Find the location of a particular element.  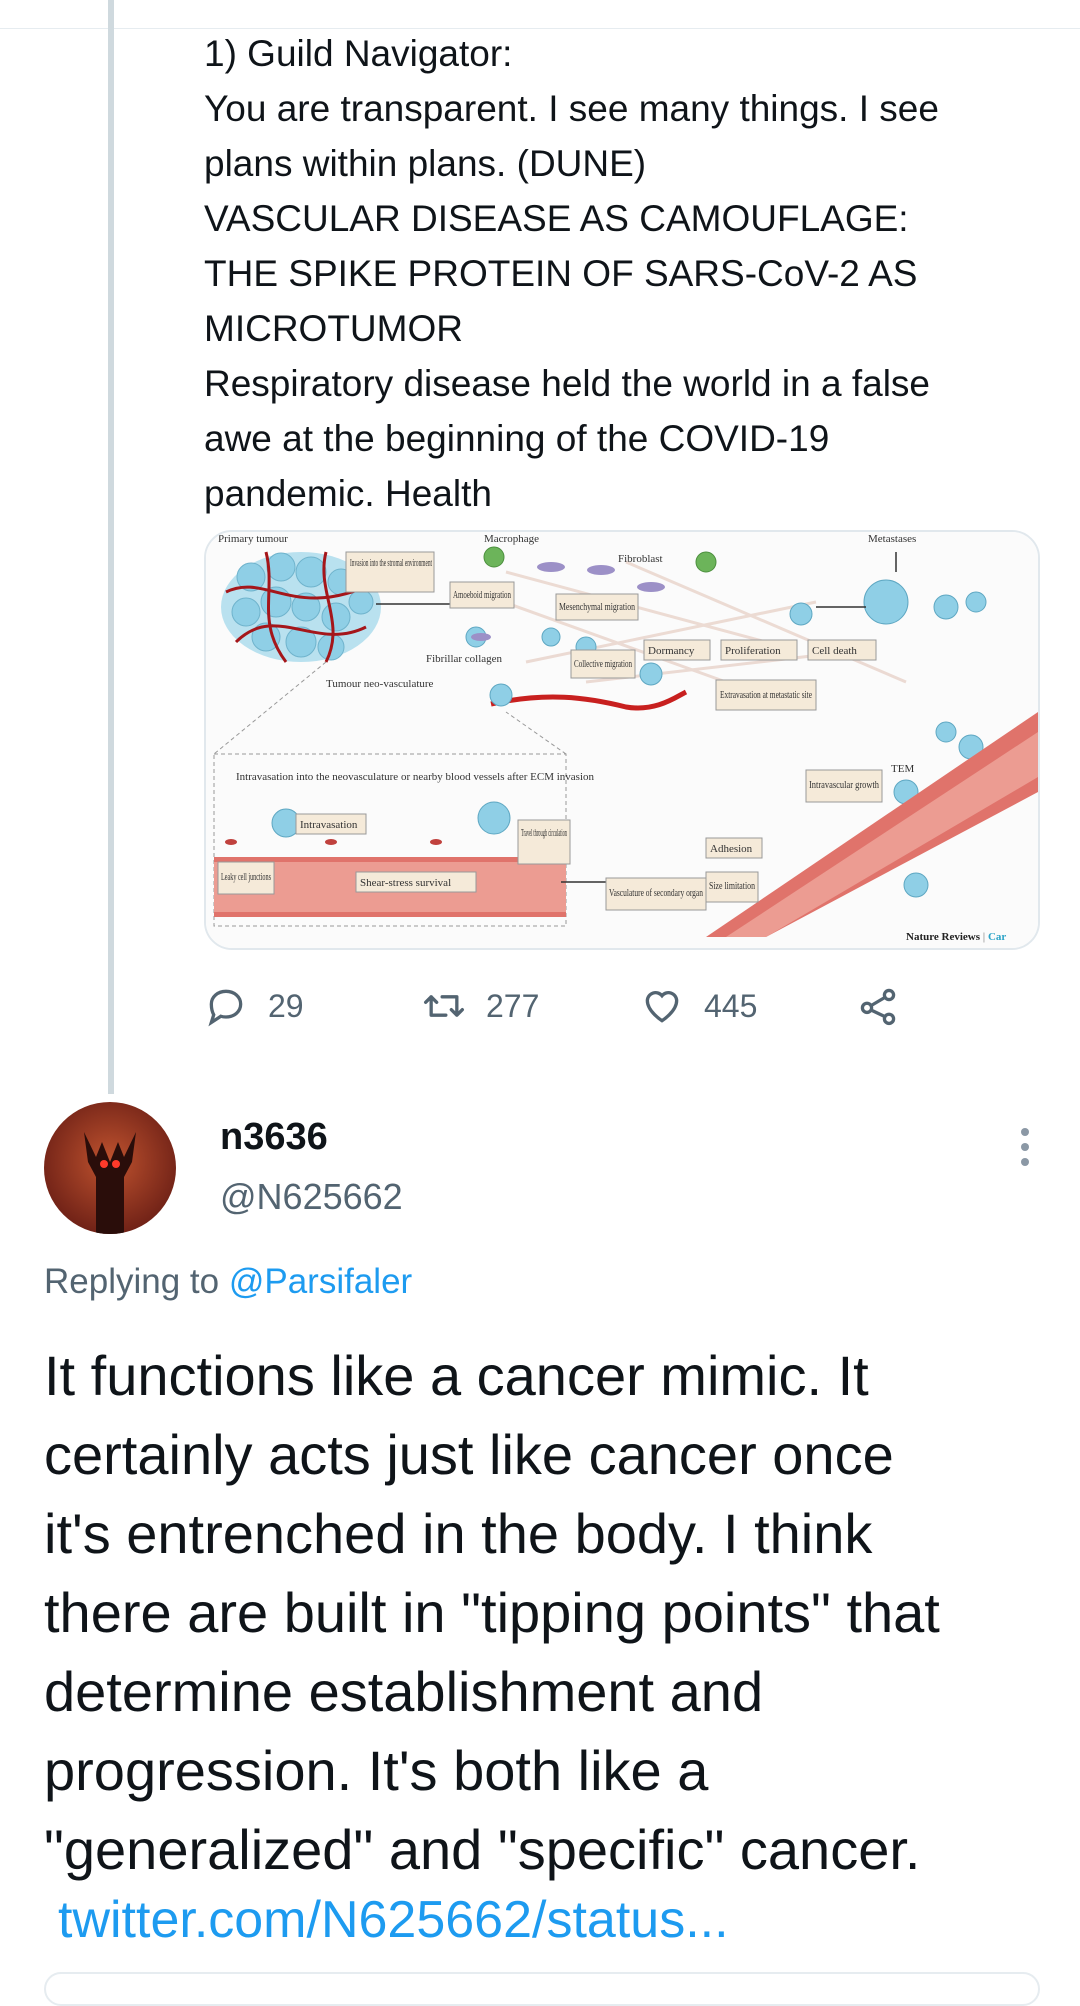

label-metastases: Metastases is located at coordinates (892, 539).